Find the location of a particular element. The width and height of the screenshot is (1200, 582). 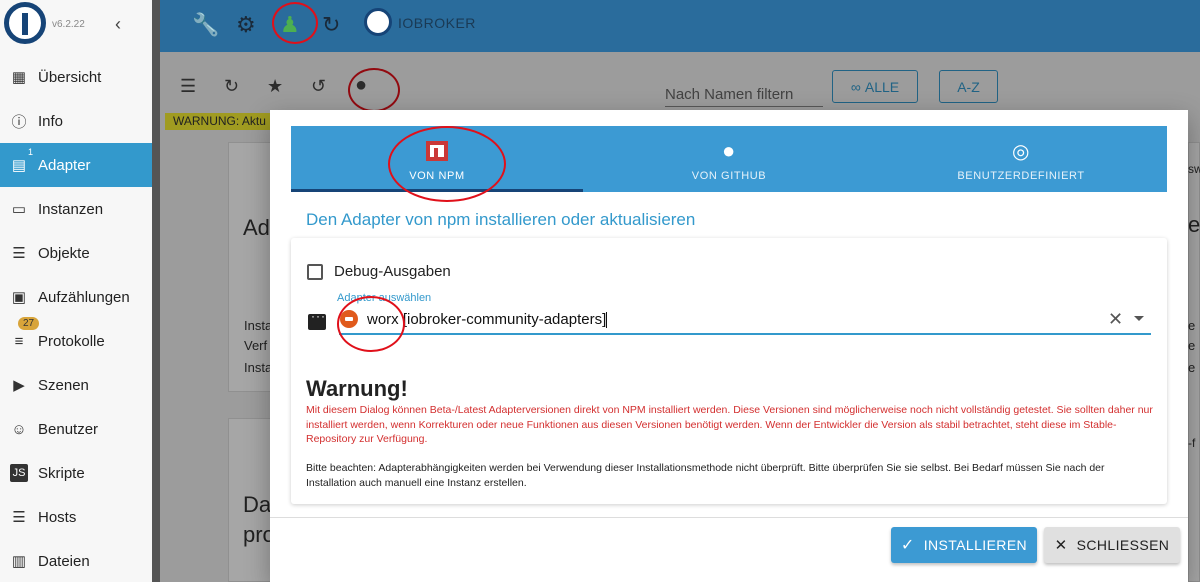

sidebar-item-label: Skripte is located at coordinates (61, 473).